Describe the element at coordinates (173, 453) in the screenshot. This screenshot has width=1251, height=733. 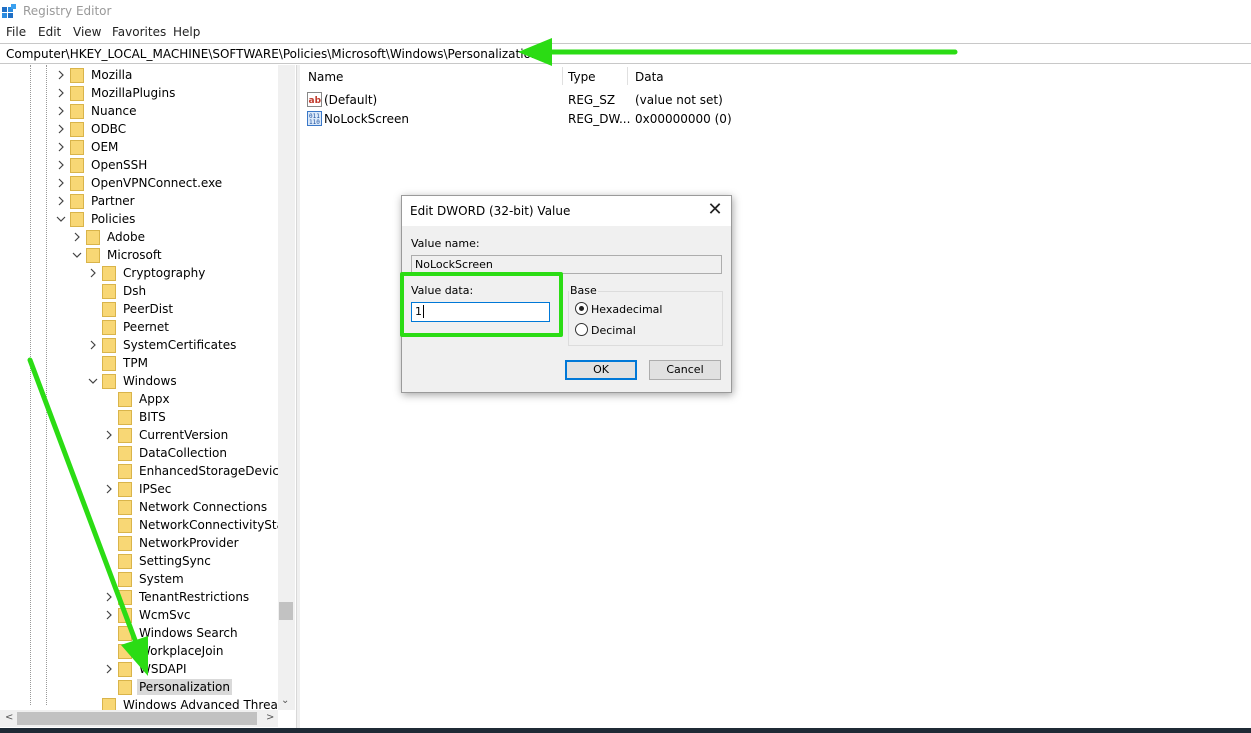
I see `tree-item-datacollection: DataCollection` at that location.